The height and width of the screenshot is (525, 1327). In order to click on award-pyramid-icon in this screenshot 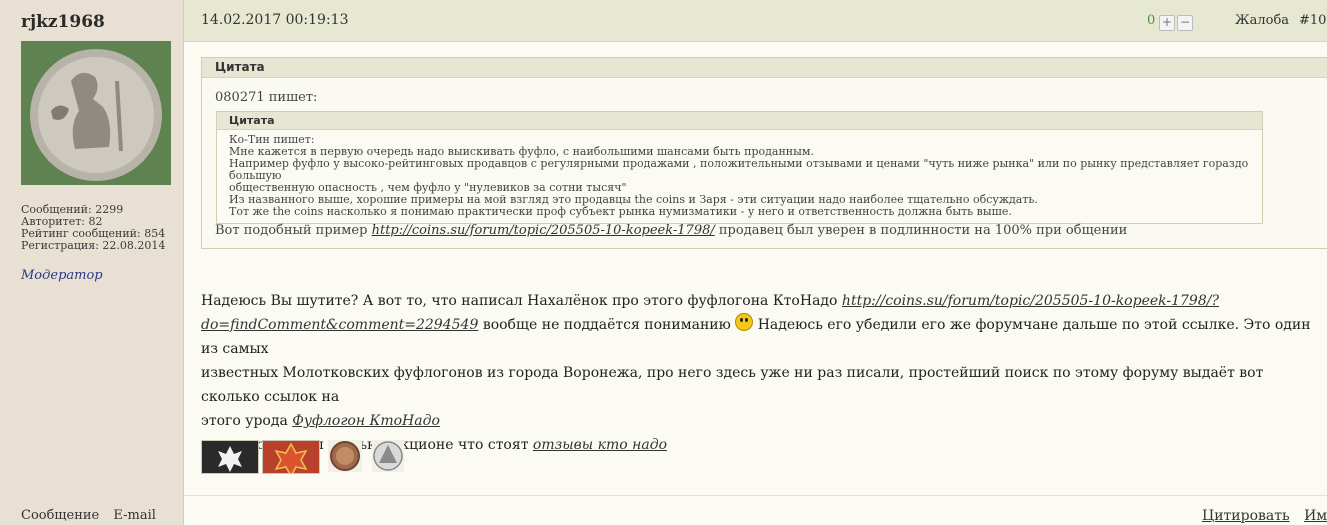, I will do `click(388, 456)`.